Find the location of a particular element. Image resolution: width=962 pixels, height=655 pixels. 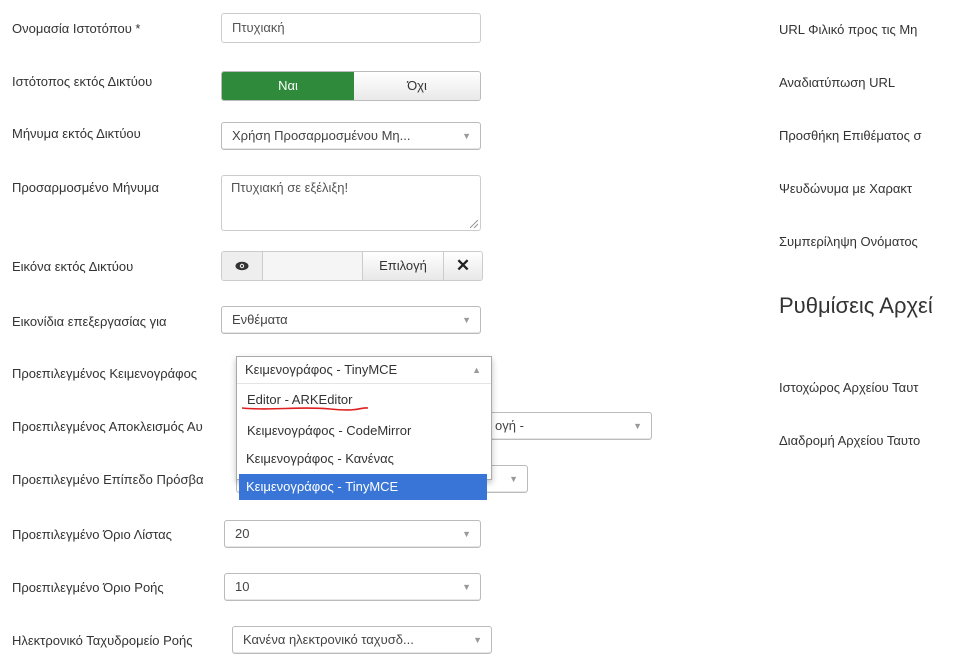

feed-email-label: Ηλεκτρονικό Ταχυδρομείο Ροής is located at coordinates (102, 640).